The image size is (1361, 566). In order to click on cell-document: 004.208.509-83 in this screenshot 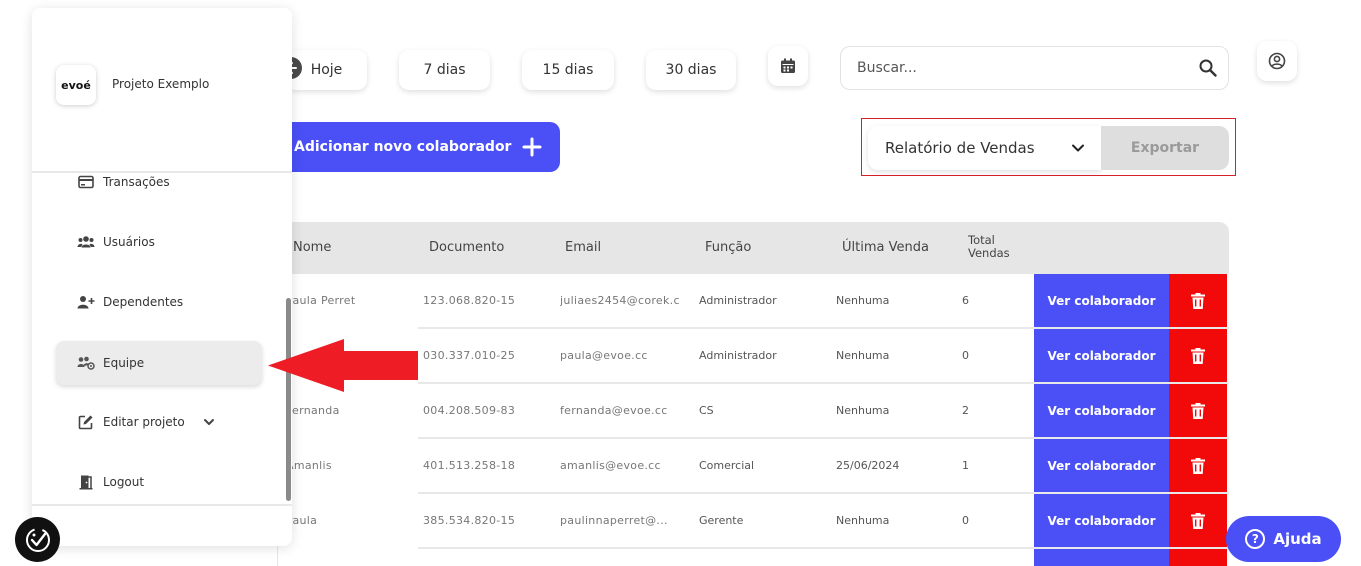, I will do `click(469, 410)`.